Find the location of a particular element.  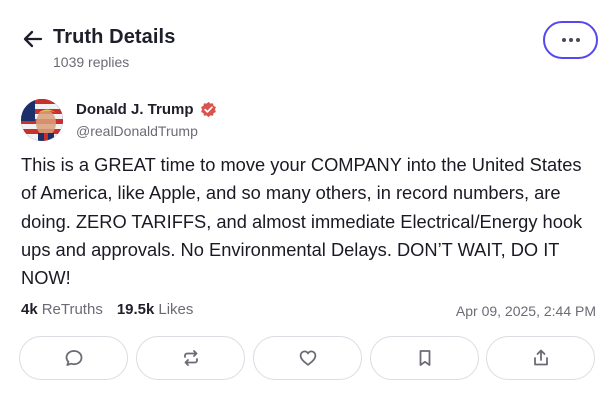

verified-badge-icon is located at coordinates (208, 109).